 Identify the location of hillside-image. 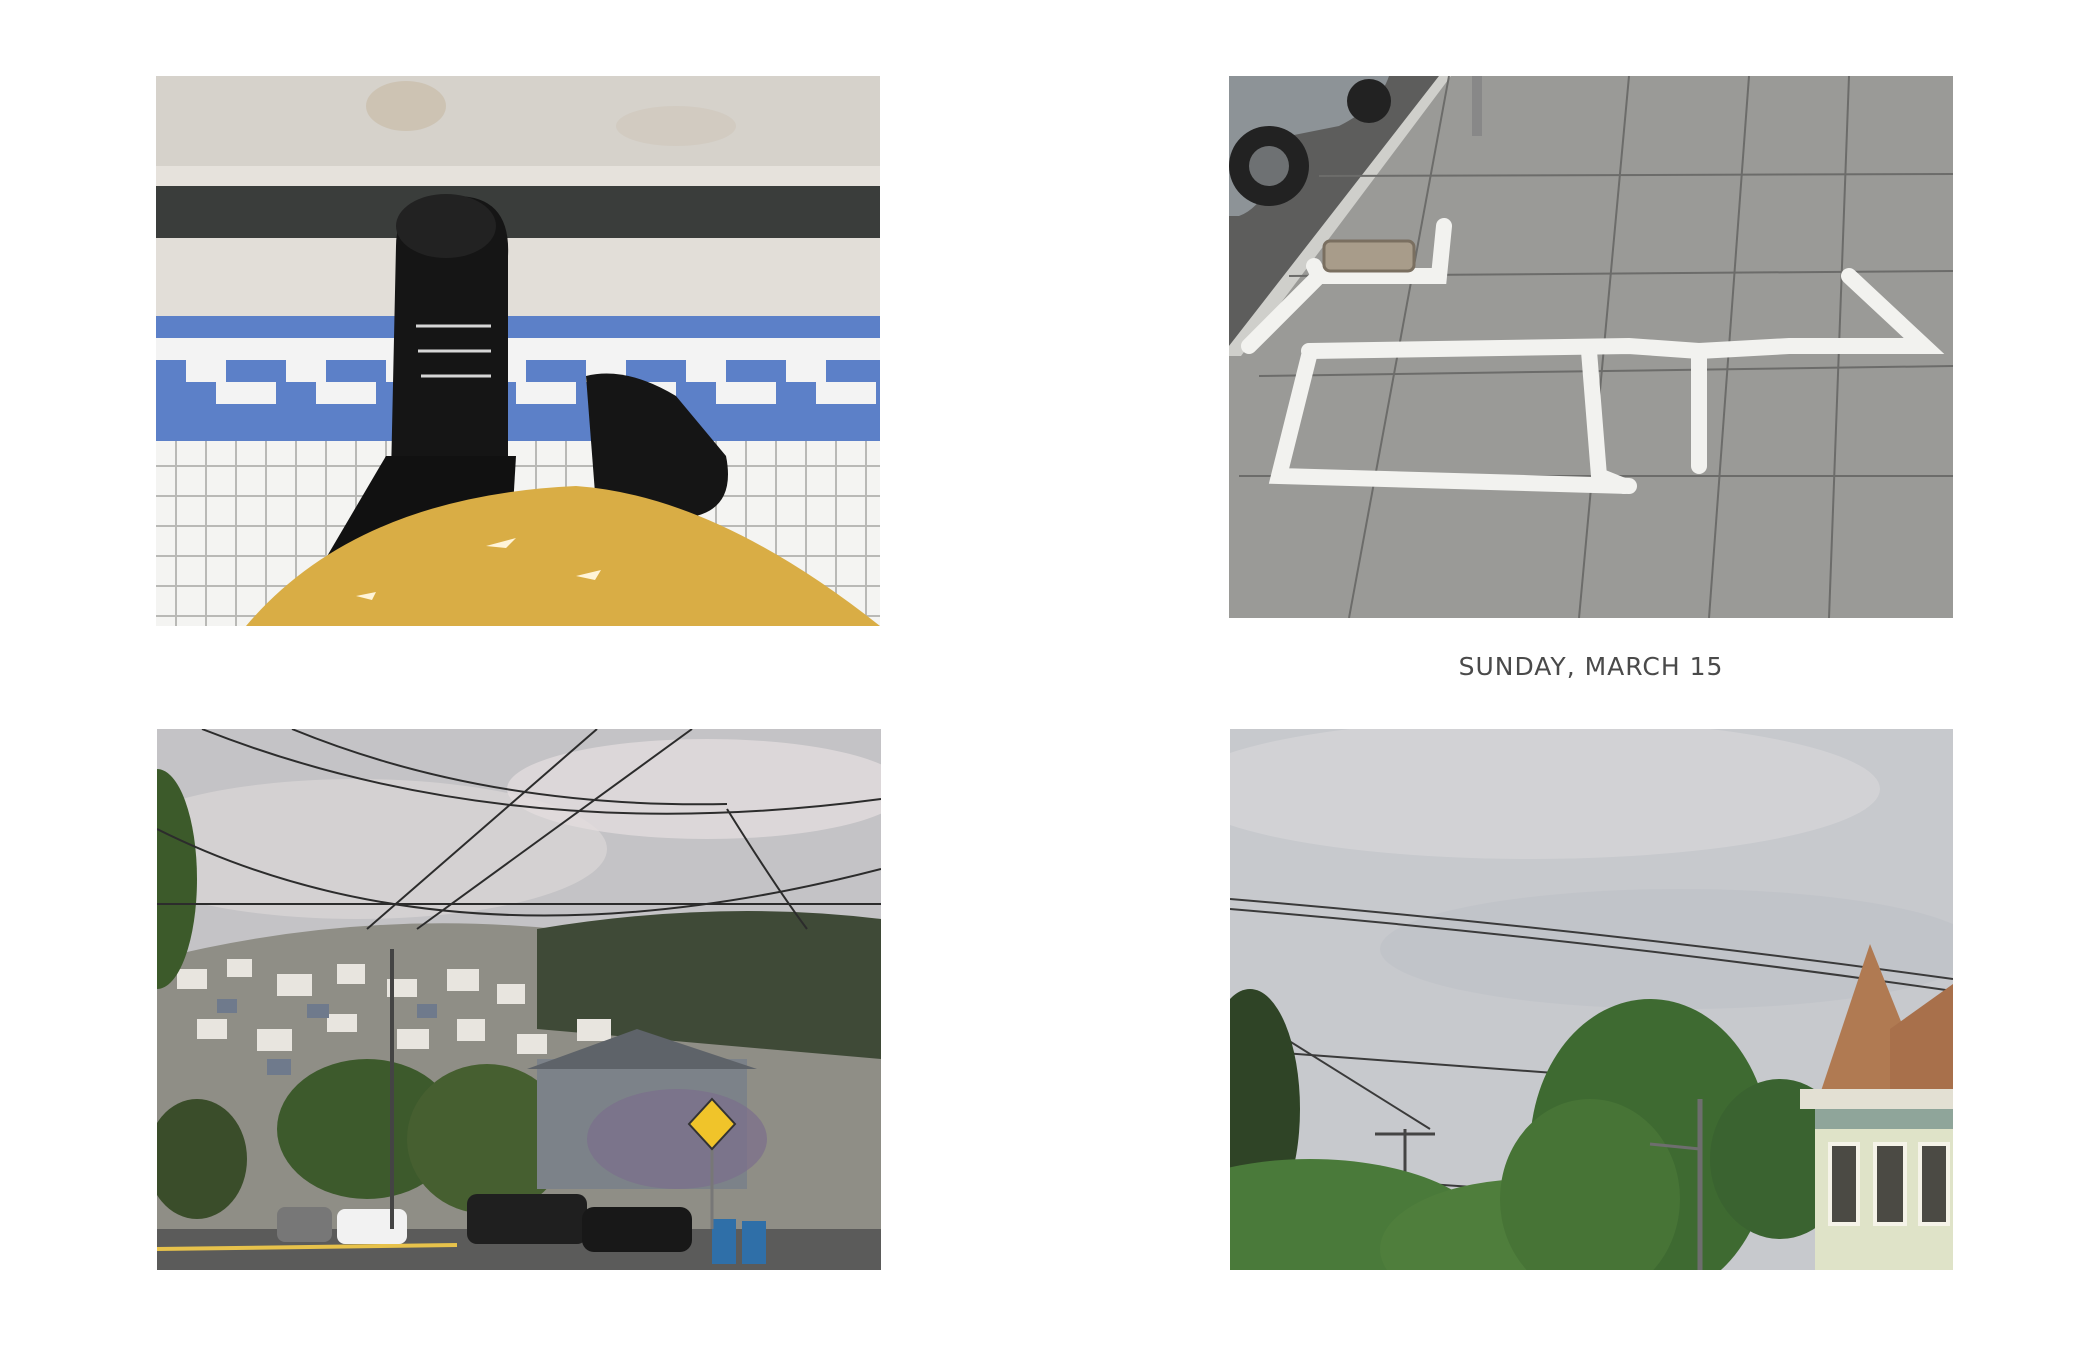
(519, 999).